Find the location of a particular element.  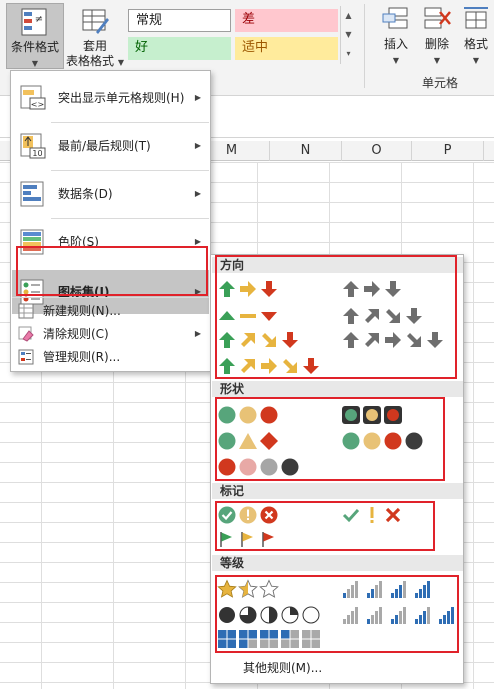

new-rule-icon is located at coordinates (26, 311).